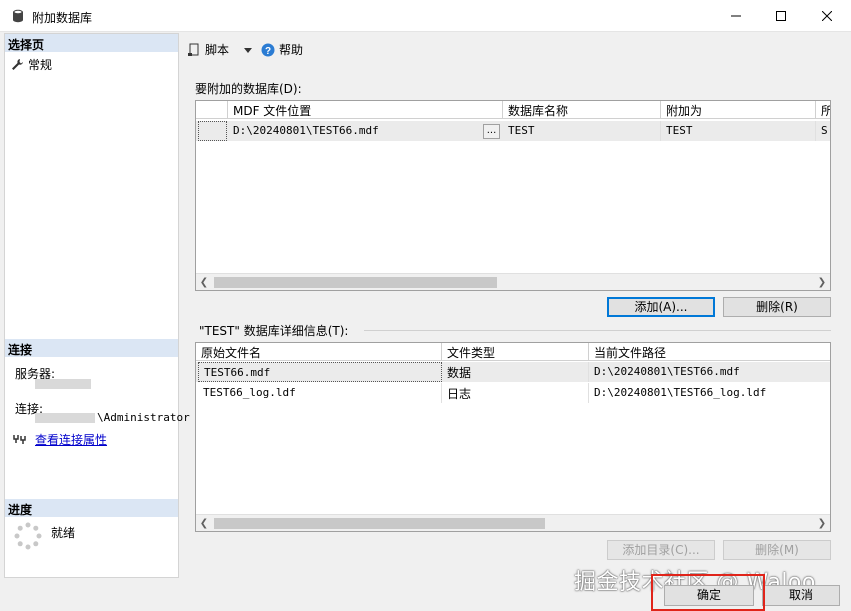 This screenshot has height=611, width=851. I want to click on connection-user-value, so click(65, 418).